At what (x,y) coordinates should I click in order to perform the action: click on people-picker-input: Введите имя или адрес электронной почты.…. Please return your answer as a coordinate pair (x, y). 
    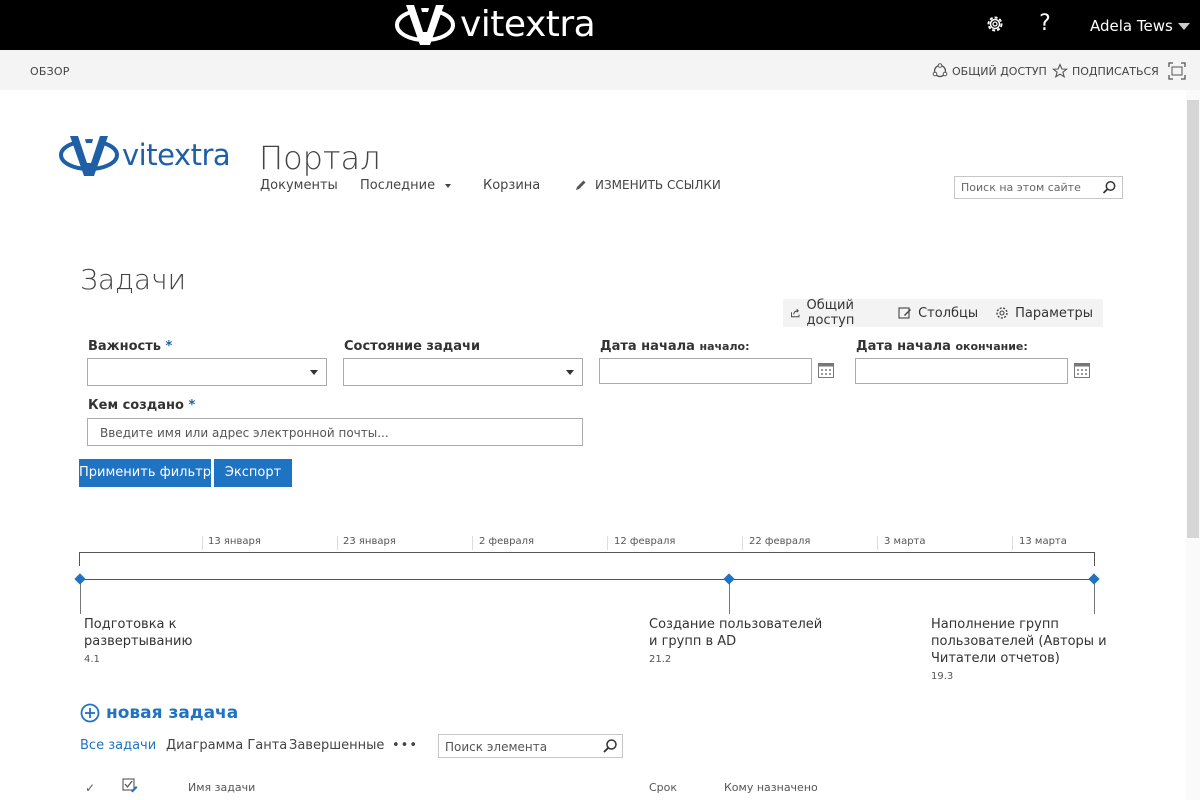
    Looking at the image, I should click on (335, 432).